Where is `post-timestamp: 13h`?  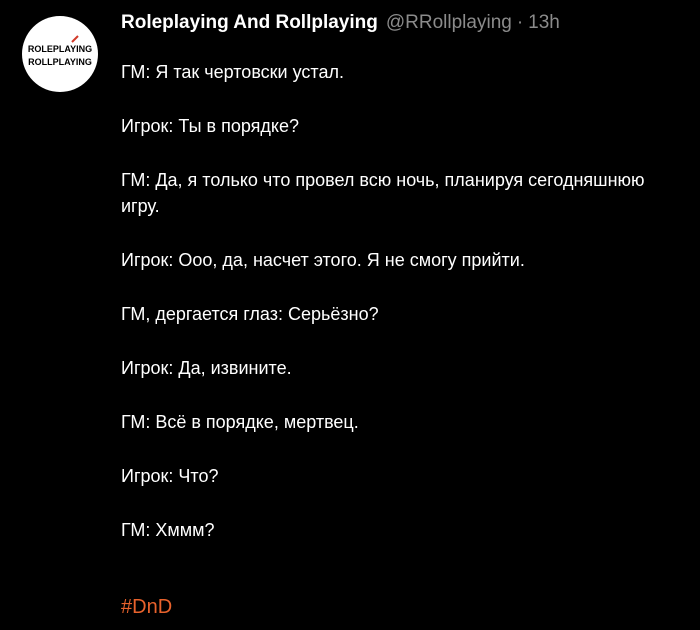 post-timestamp: 13h is located at coordinates (544, 23).